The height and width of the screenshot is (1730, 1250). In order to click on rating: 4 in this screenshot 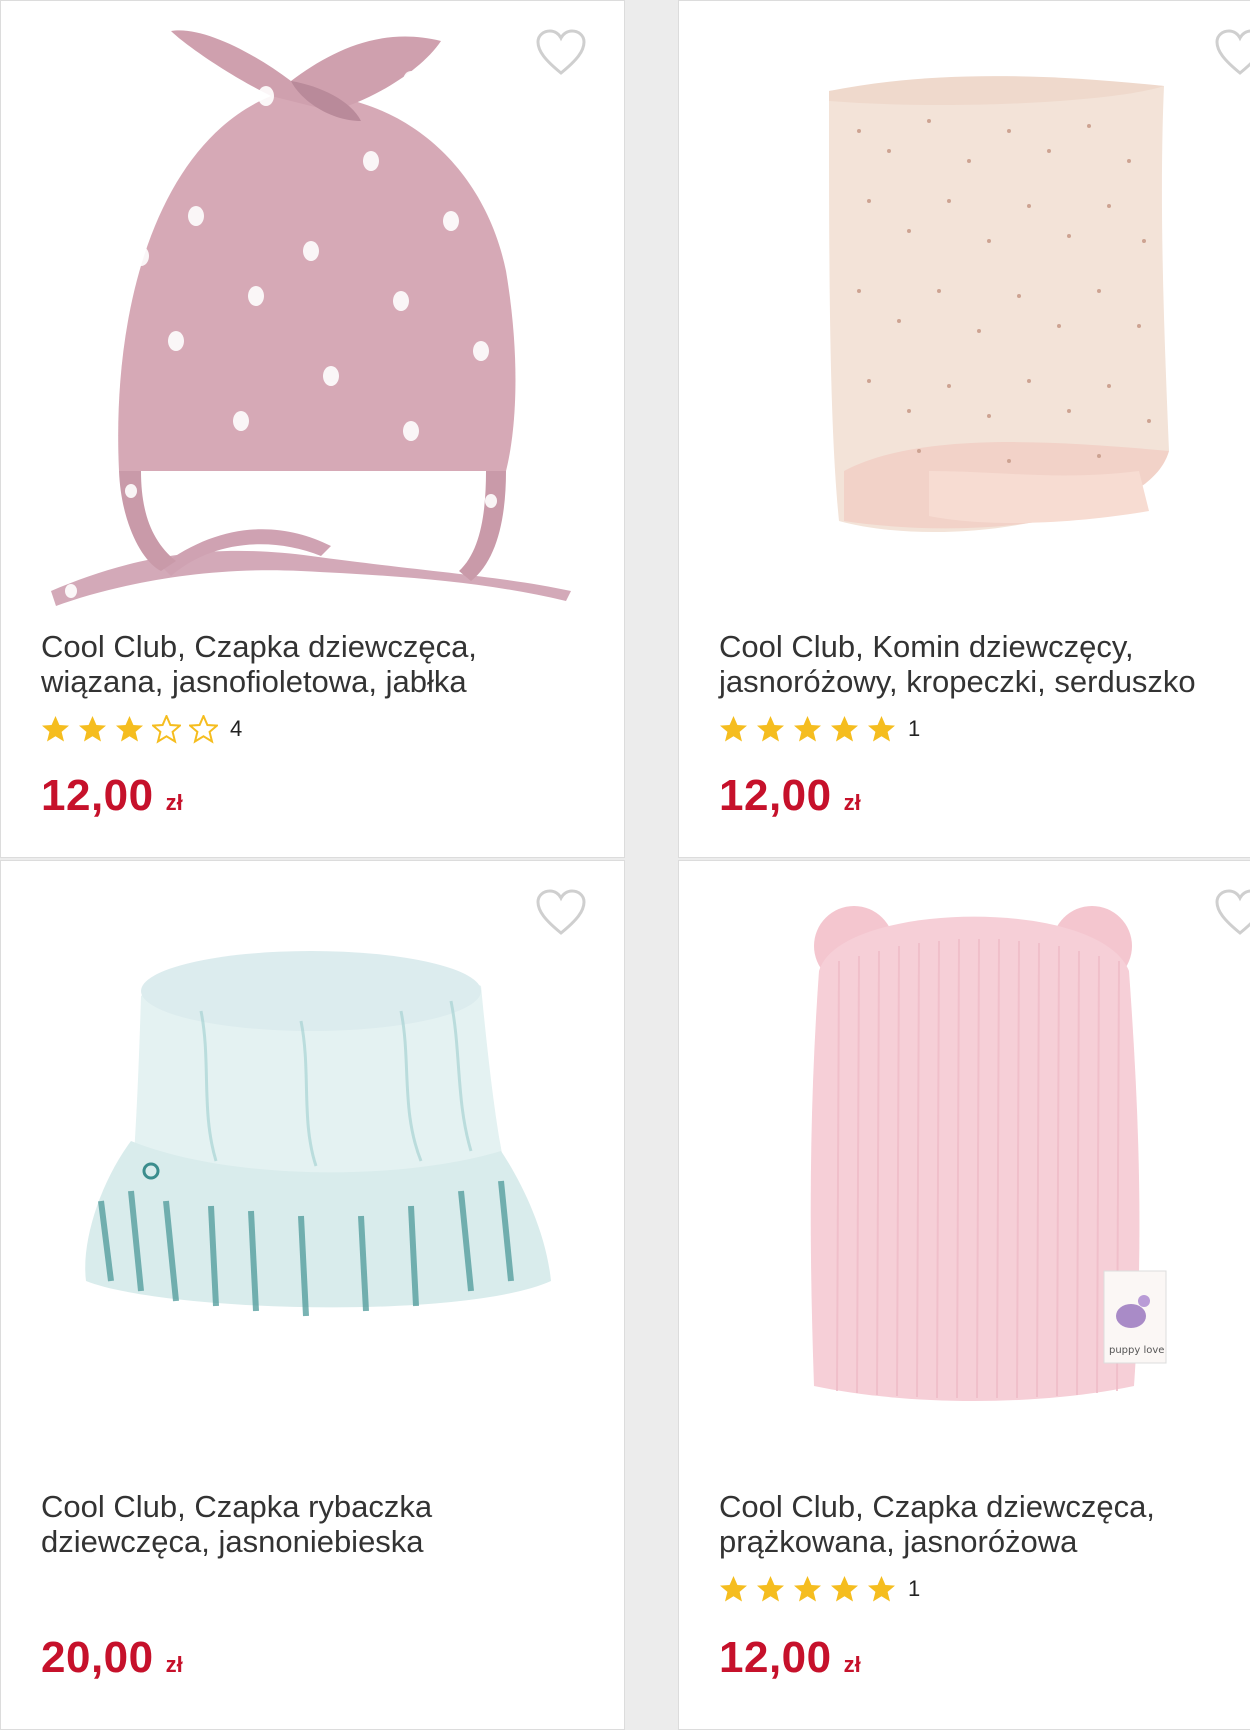, I will do `click(141, 729)`.